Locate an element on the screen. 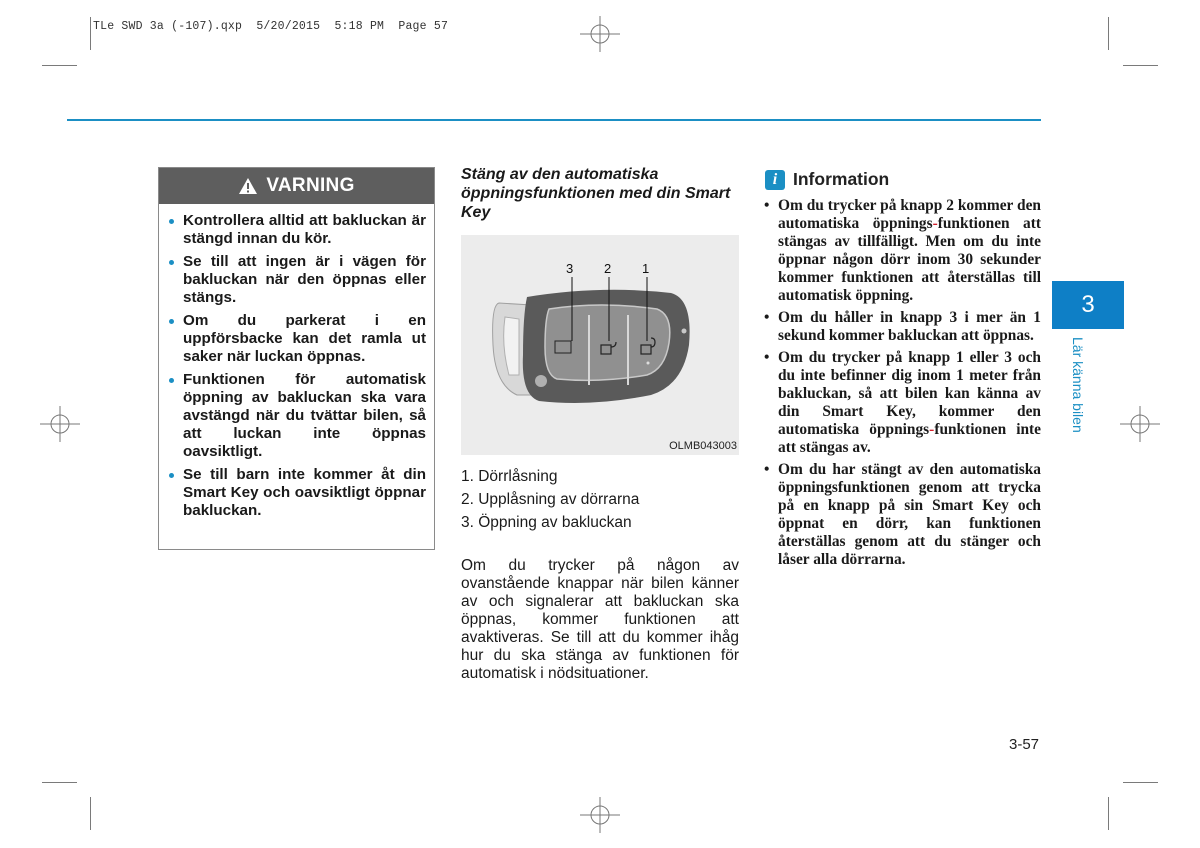  callout-2: 2 is located at coordinates (607, 268).